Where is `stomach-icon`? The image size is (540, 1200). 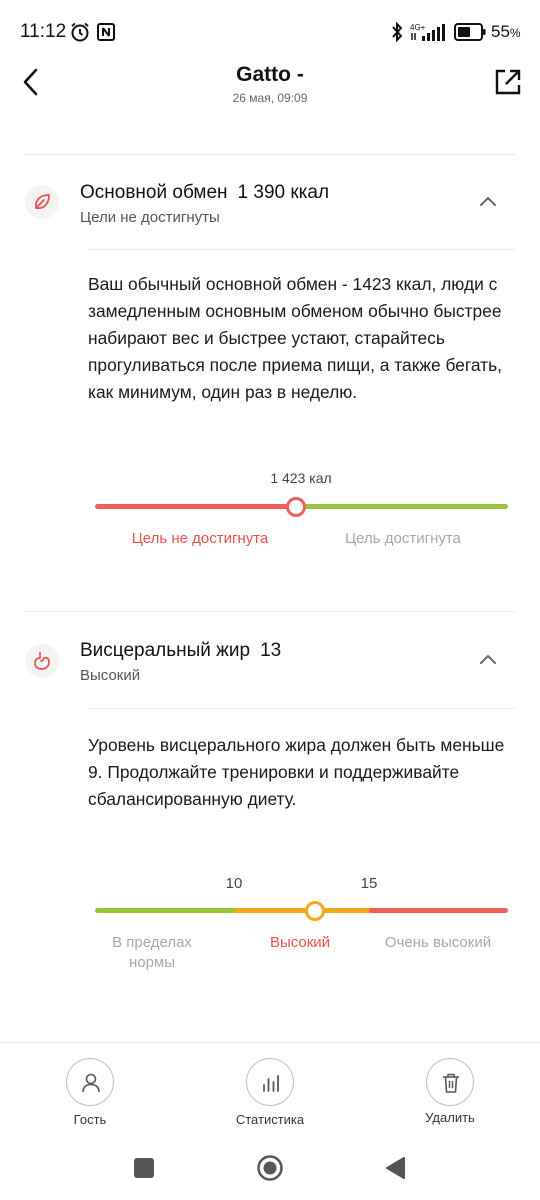 stomach-icon is located at coordinates (42, 661).